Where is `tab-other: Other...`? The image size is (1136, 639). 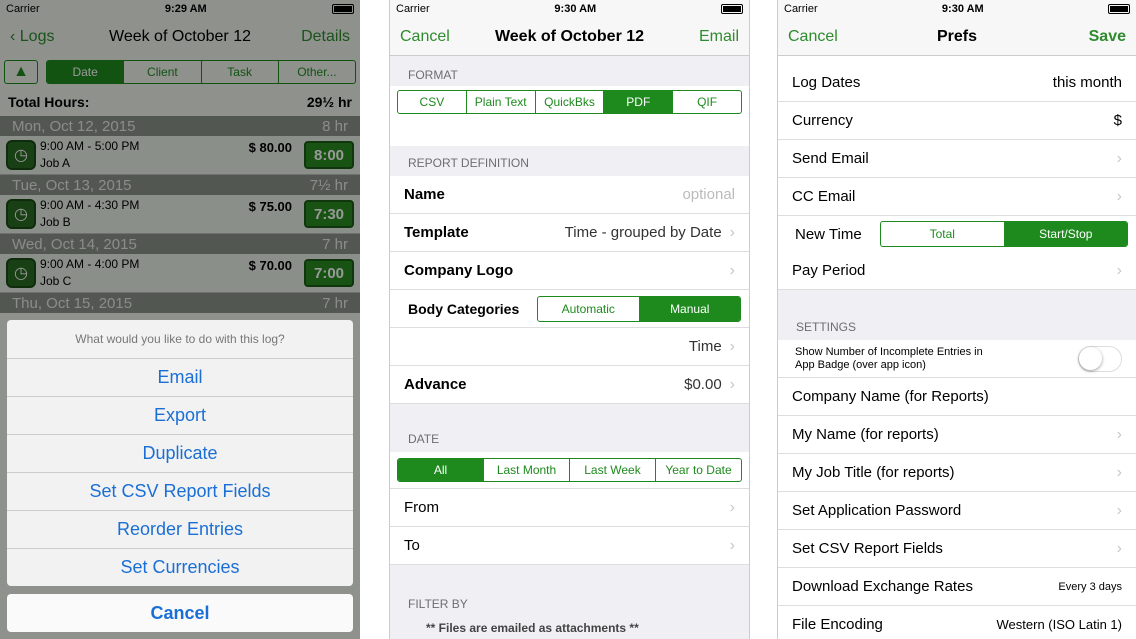
tab-other: Other... is located at coordinates (316, 72).